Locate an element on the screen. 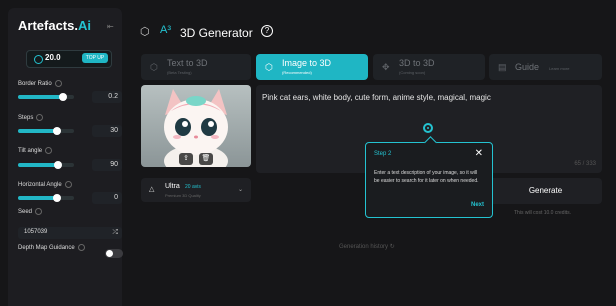 This screenshot has height=306, width=616. model-subtitle: Premium 3D Quality is located at coordinates (183, 195).